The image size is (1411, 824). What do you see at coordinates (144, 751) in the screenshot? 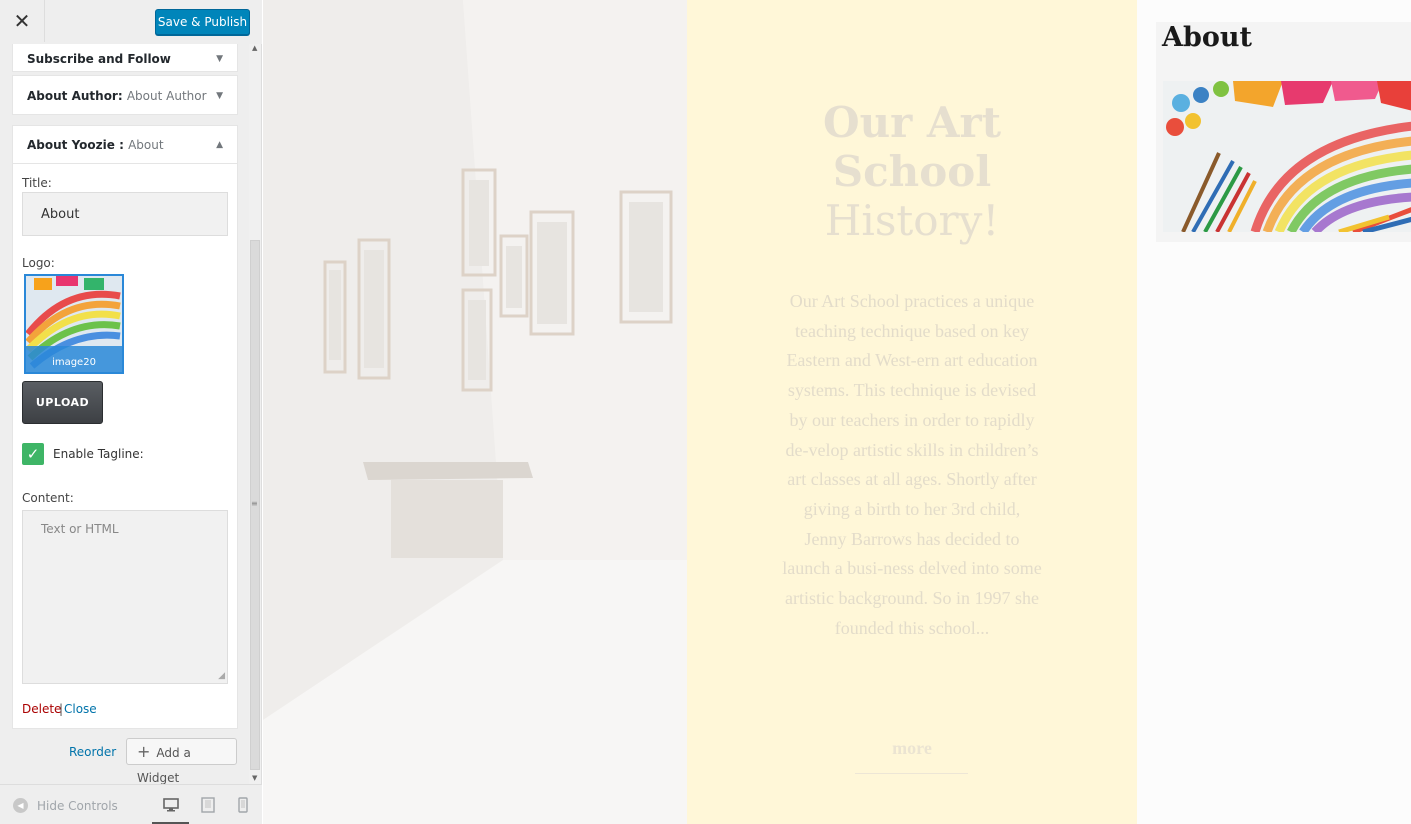
I see `plus-icon: +` at bounding box center [144, 751].